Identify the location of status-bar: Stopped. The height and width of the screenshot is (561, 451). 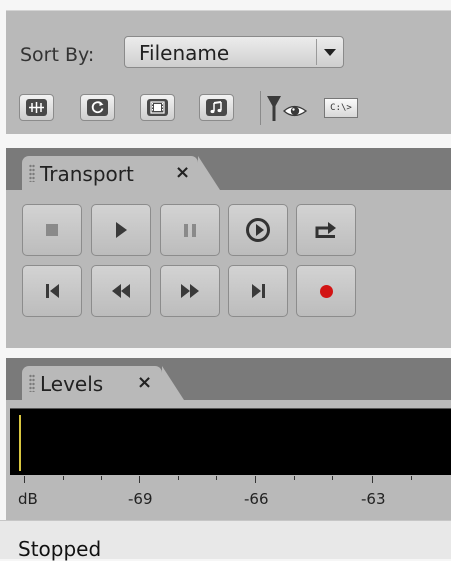
(225, 540).